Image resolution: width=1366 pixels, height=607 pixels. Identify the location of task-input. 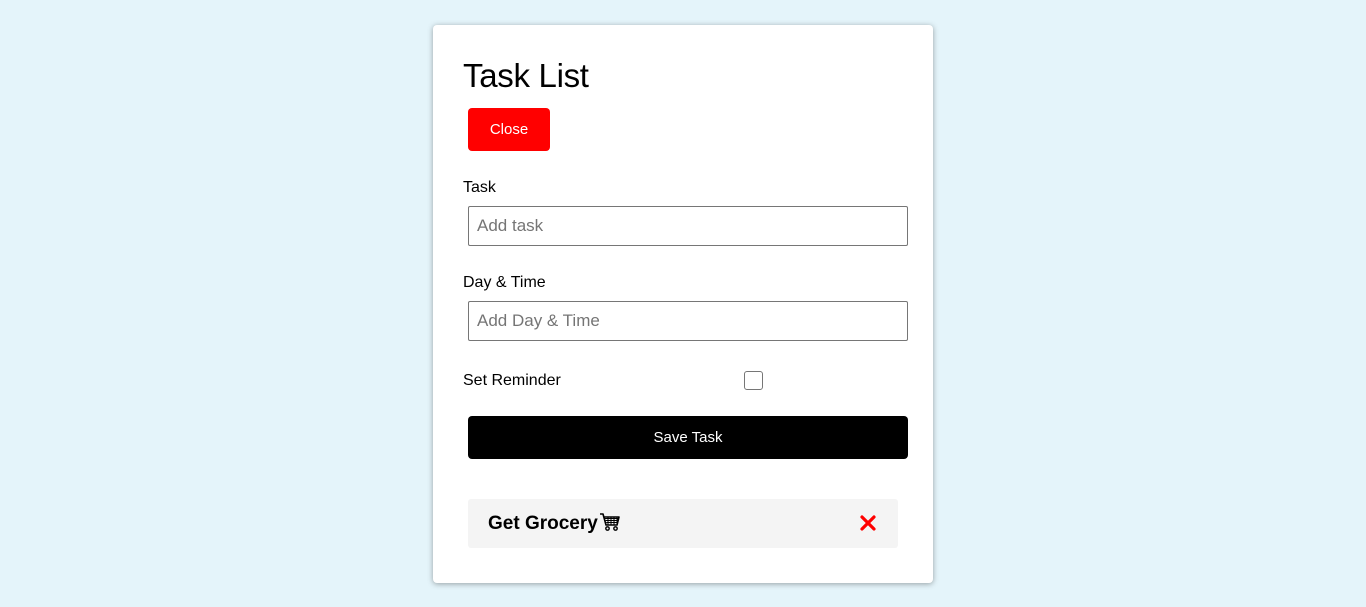
(688, 226).